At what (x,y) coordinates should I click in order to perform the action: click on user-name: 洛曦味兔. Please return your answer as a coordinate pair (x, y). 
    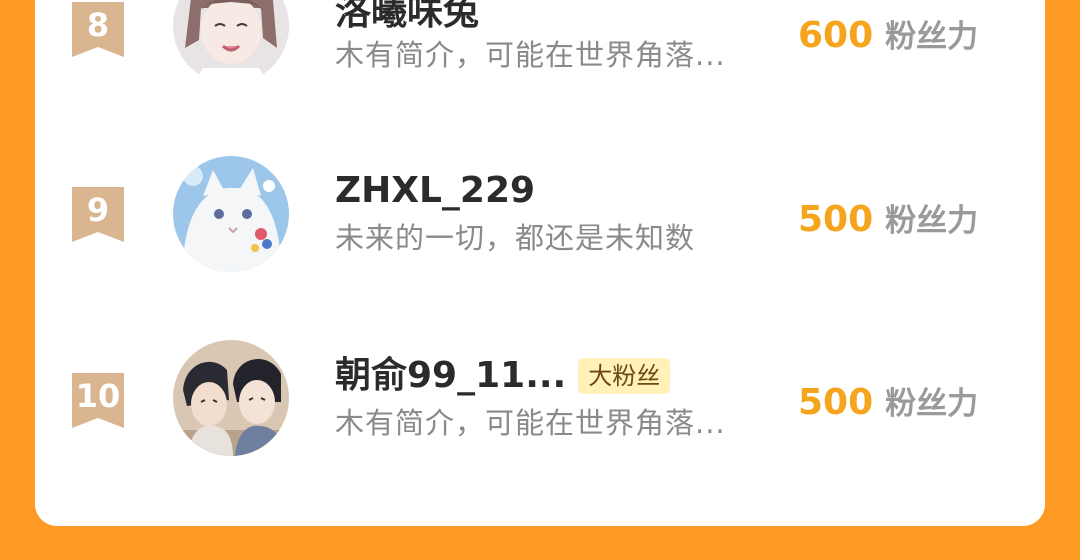
    Looking at the image, I should click on (407, 17).